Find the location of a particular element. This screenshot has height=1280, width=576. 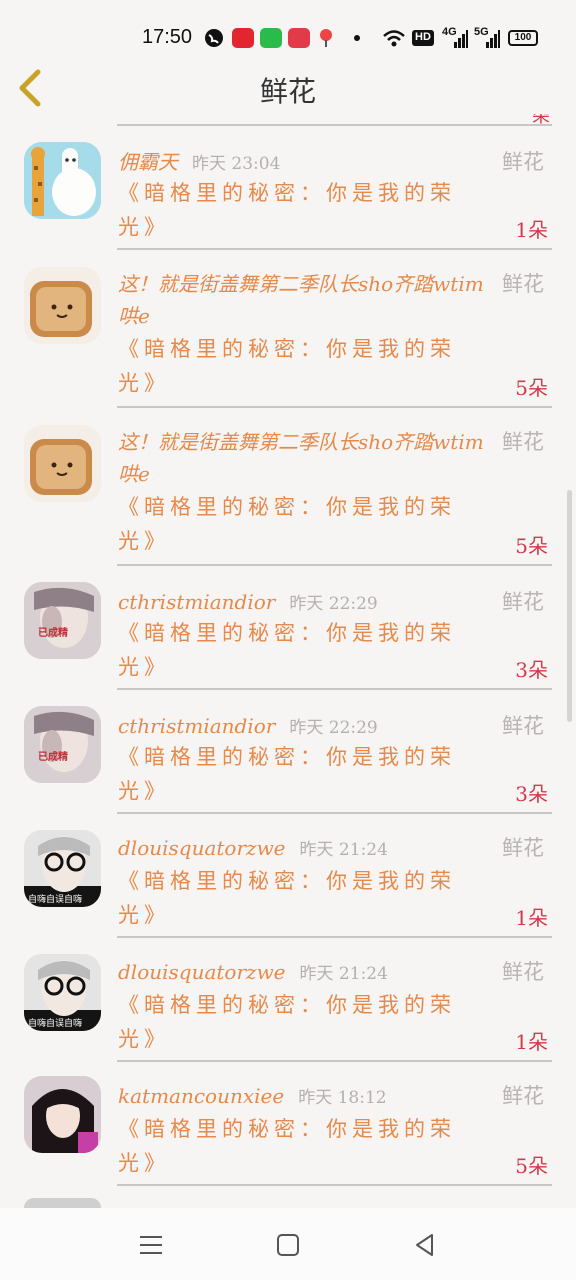

status-bar: 17:50 HD 4G 5G 100 is located at coordinates (288, 31).